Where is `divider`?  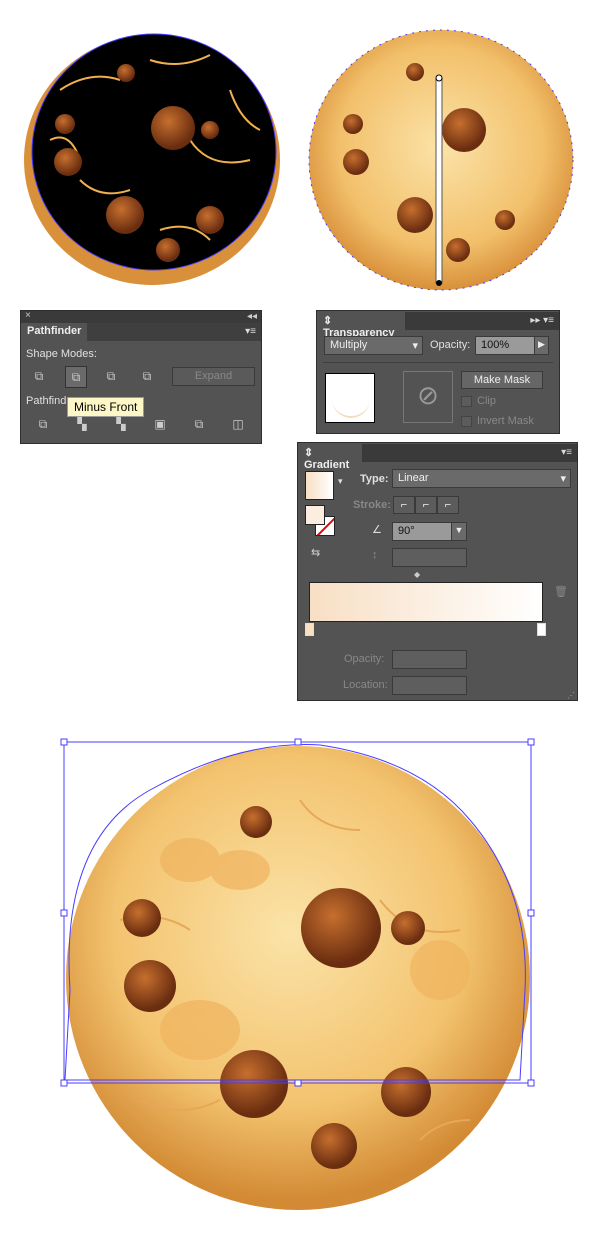
divider is located at coordinates (438, 362).